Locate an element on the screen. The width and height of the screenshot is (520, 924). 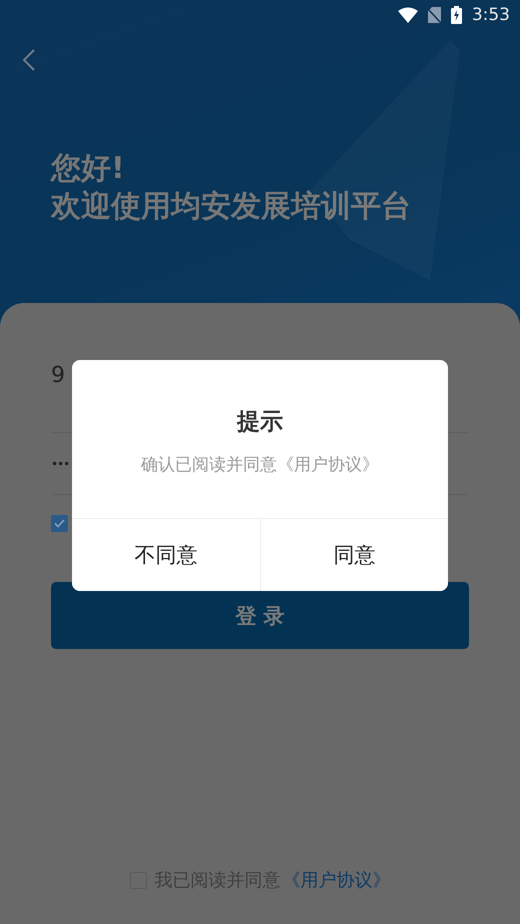
greeting-text: 您好! is located at coordinates (88, 169).